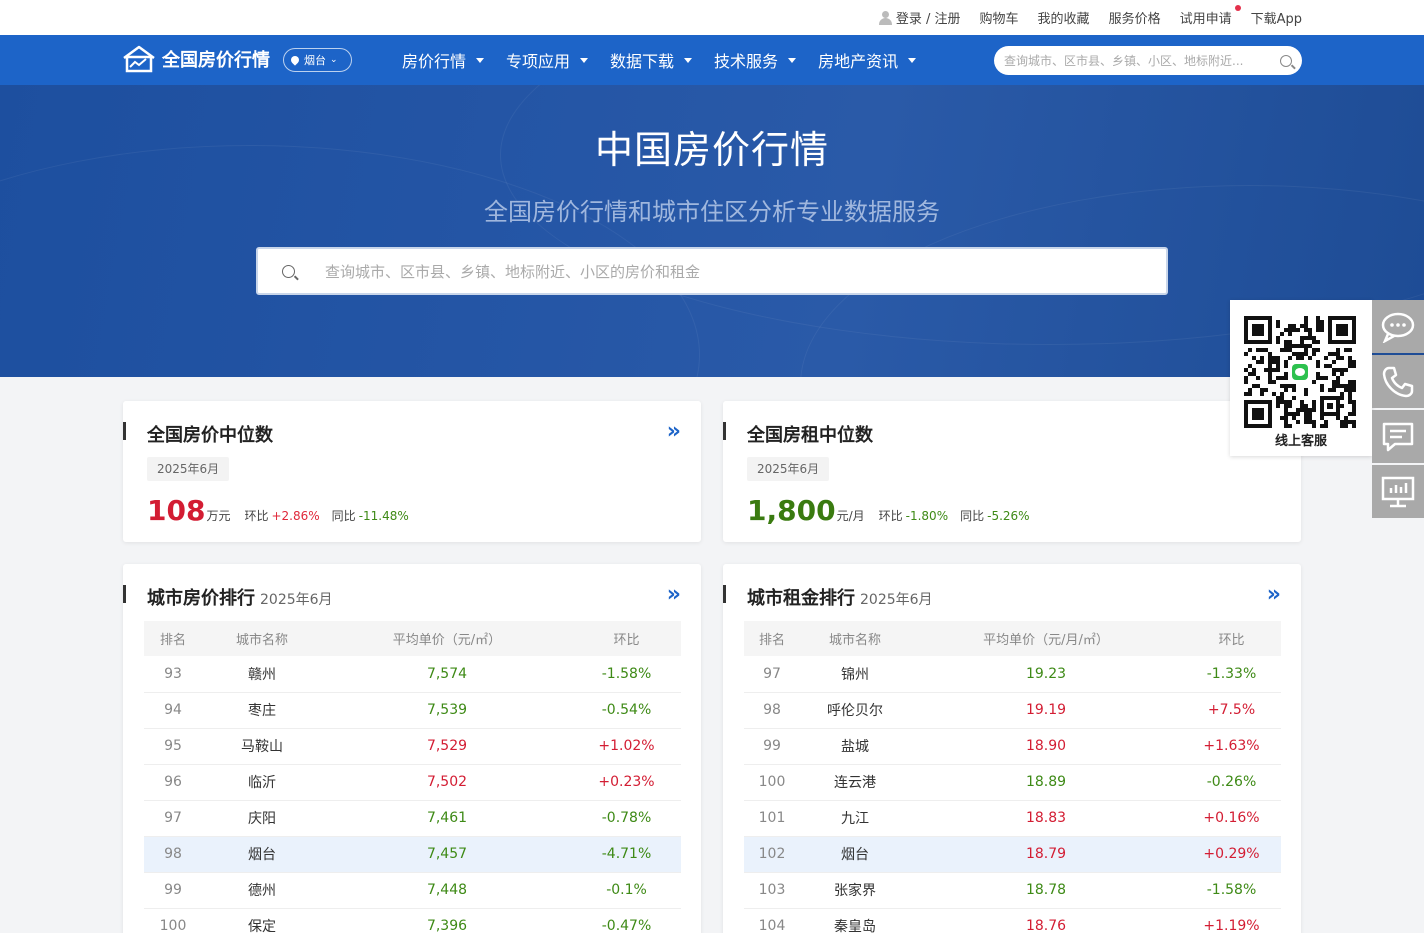 The height and width of the screenshot is (933, 1424). What do you see at coordinates (173, 710) in the screenshot?
I see `rank-cell: 94` at bounding box center [173, 710].